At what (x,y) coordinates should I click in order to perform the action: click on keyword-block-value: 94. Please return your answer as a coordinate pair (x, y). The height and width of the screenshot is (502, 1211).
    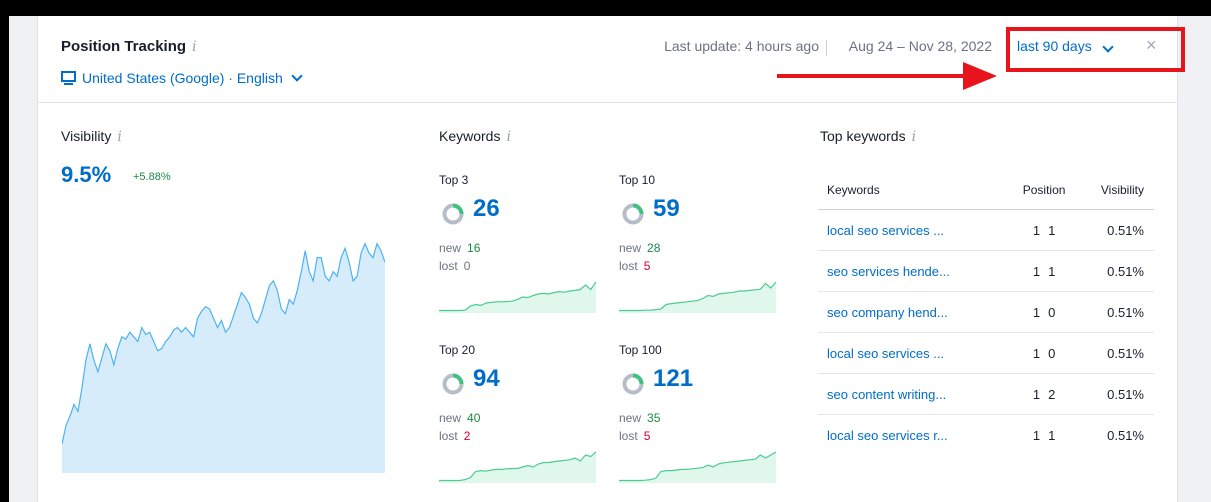
    Looking at the image, I should click on (486, 379).